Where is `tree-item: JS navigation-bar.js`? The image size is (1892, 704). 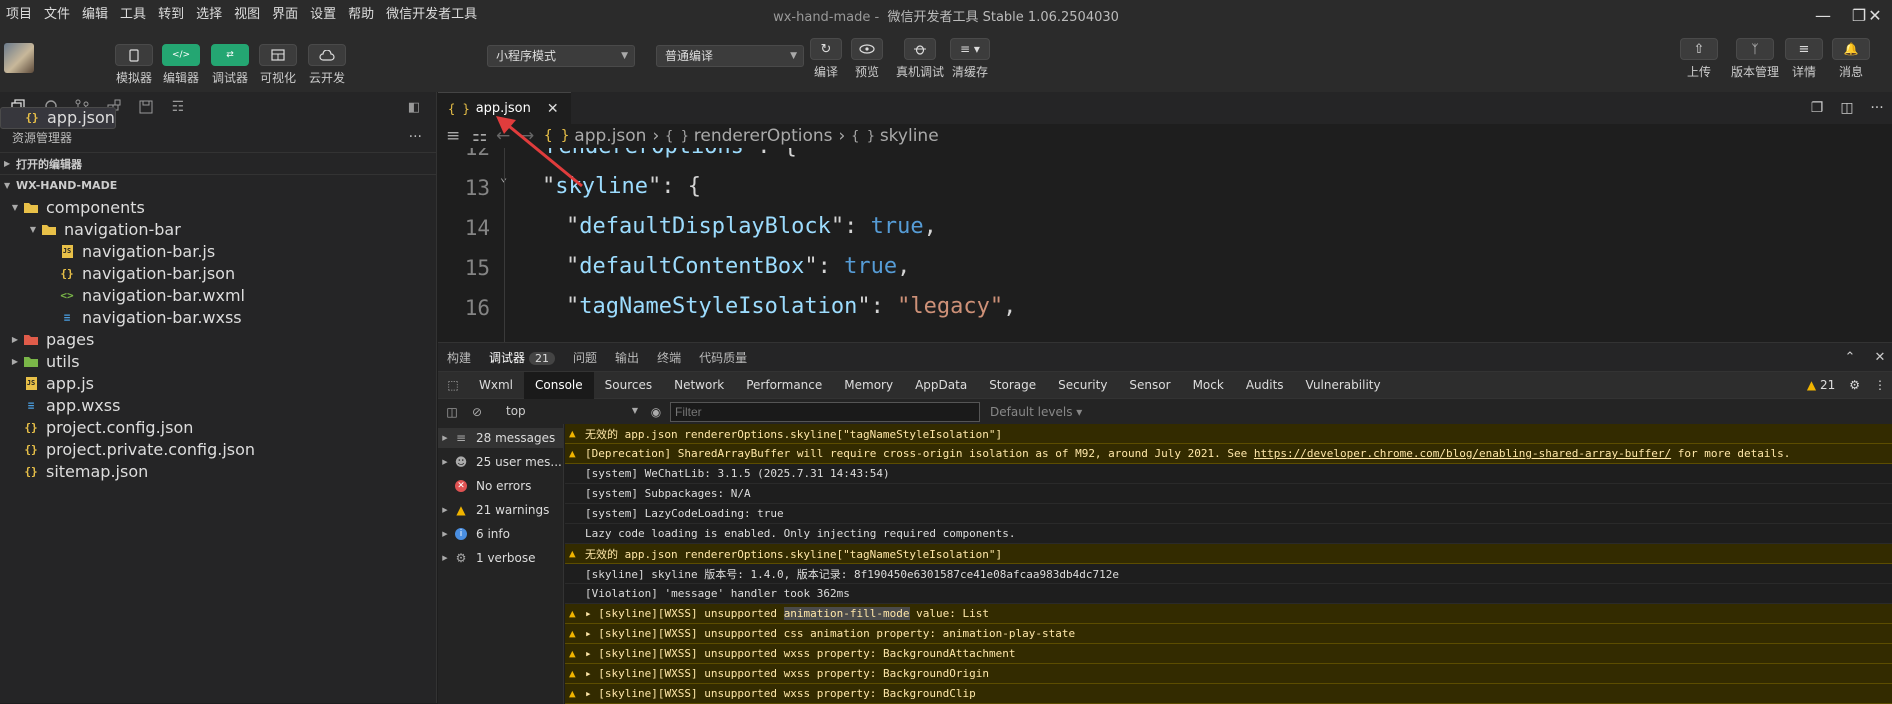
tree-item: JS navigation-bar.js is located at coordinates (218, 251).